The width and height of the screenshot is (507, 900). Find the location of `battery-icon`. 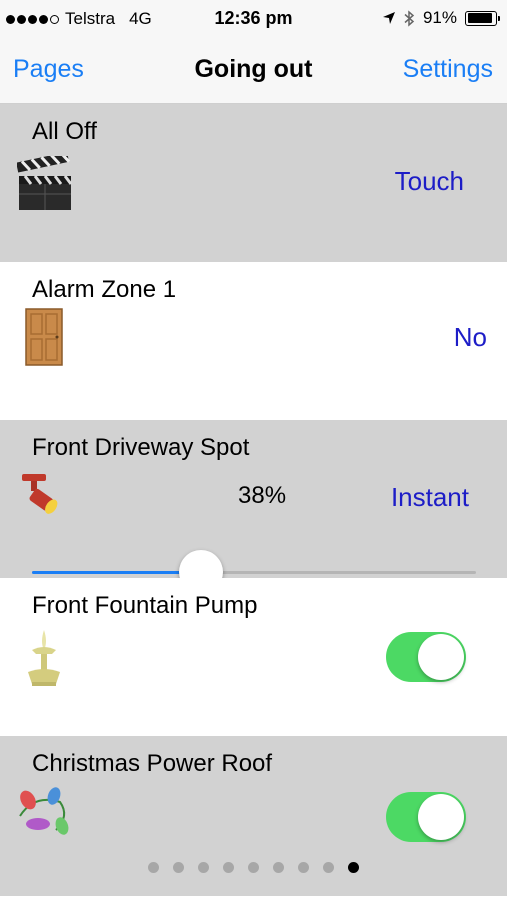

battery-icon is located at coordinates (482, 18).